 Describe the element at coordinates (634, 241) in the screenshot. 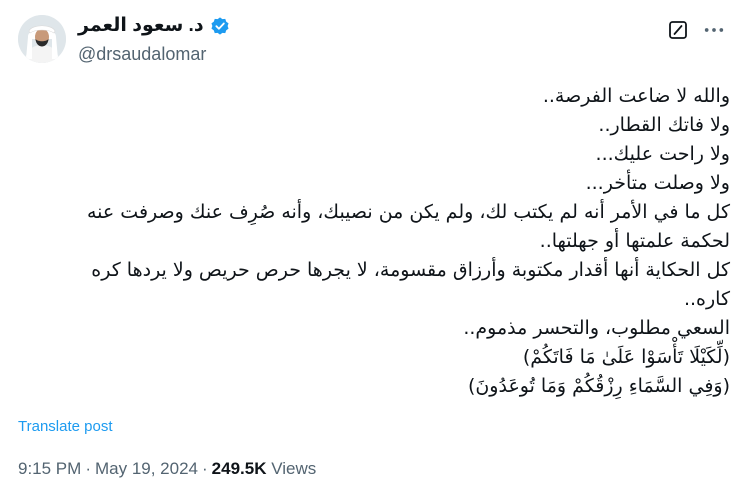

I see `tweet-text-line: لحكمة علمتها أو جهلتها..` at that location.